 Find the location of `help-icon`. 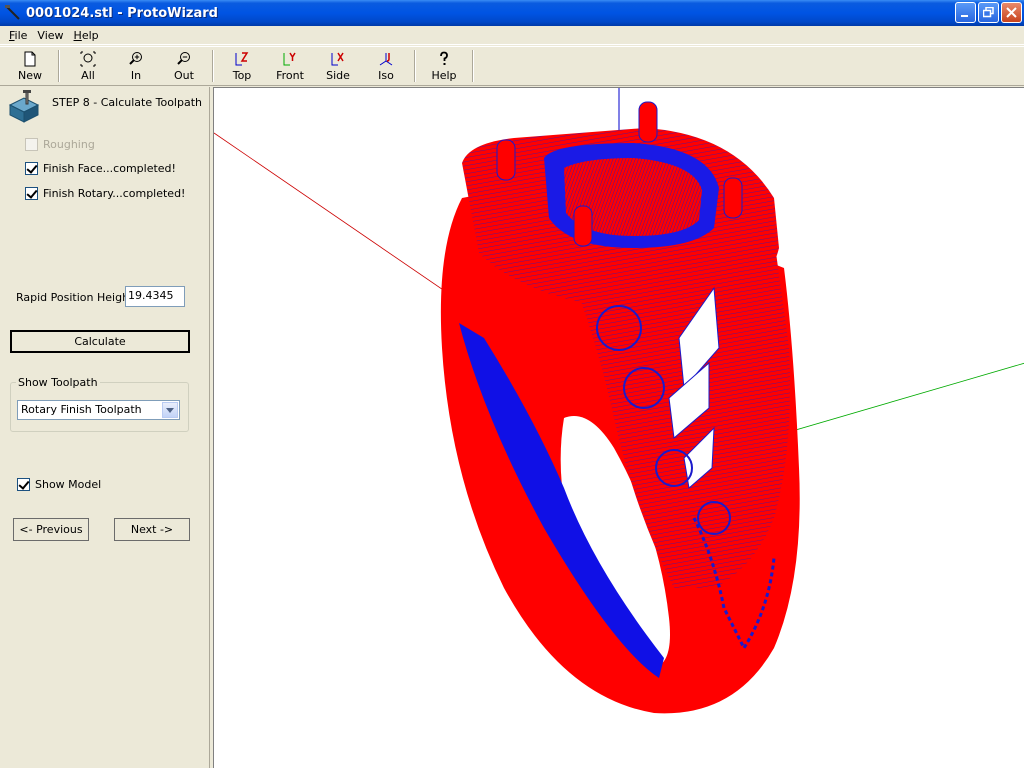

help-icon is located at coordinates (444, 58).